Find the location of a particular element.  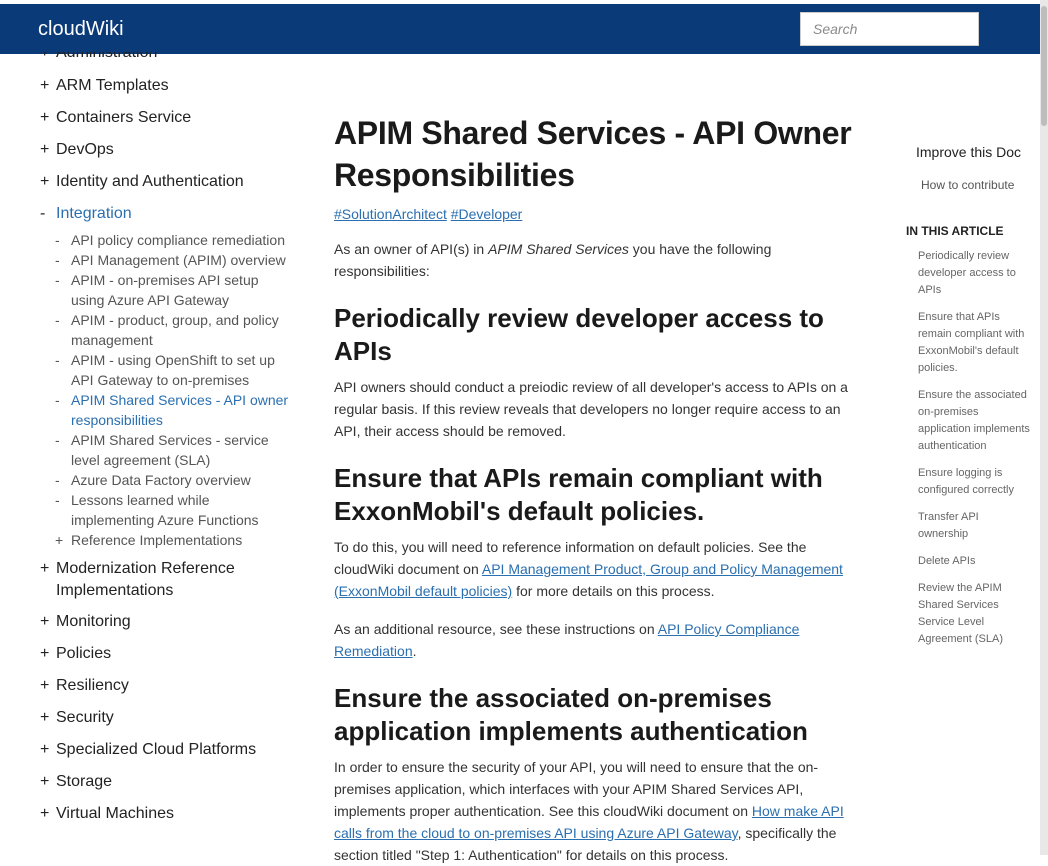

sidebar-item-specialized-cloud: + Specialized Cloud Platforms is located at coordinates (170, 750).